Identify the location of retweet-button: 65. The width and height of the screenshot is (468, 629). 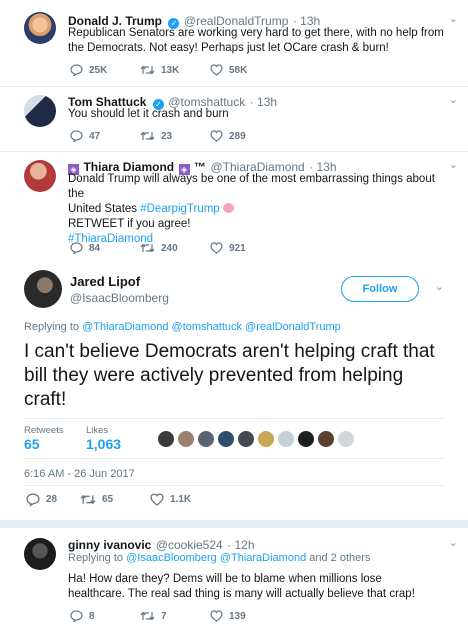
(115, 499).